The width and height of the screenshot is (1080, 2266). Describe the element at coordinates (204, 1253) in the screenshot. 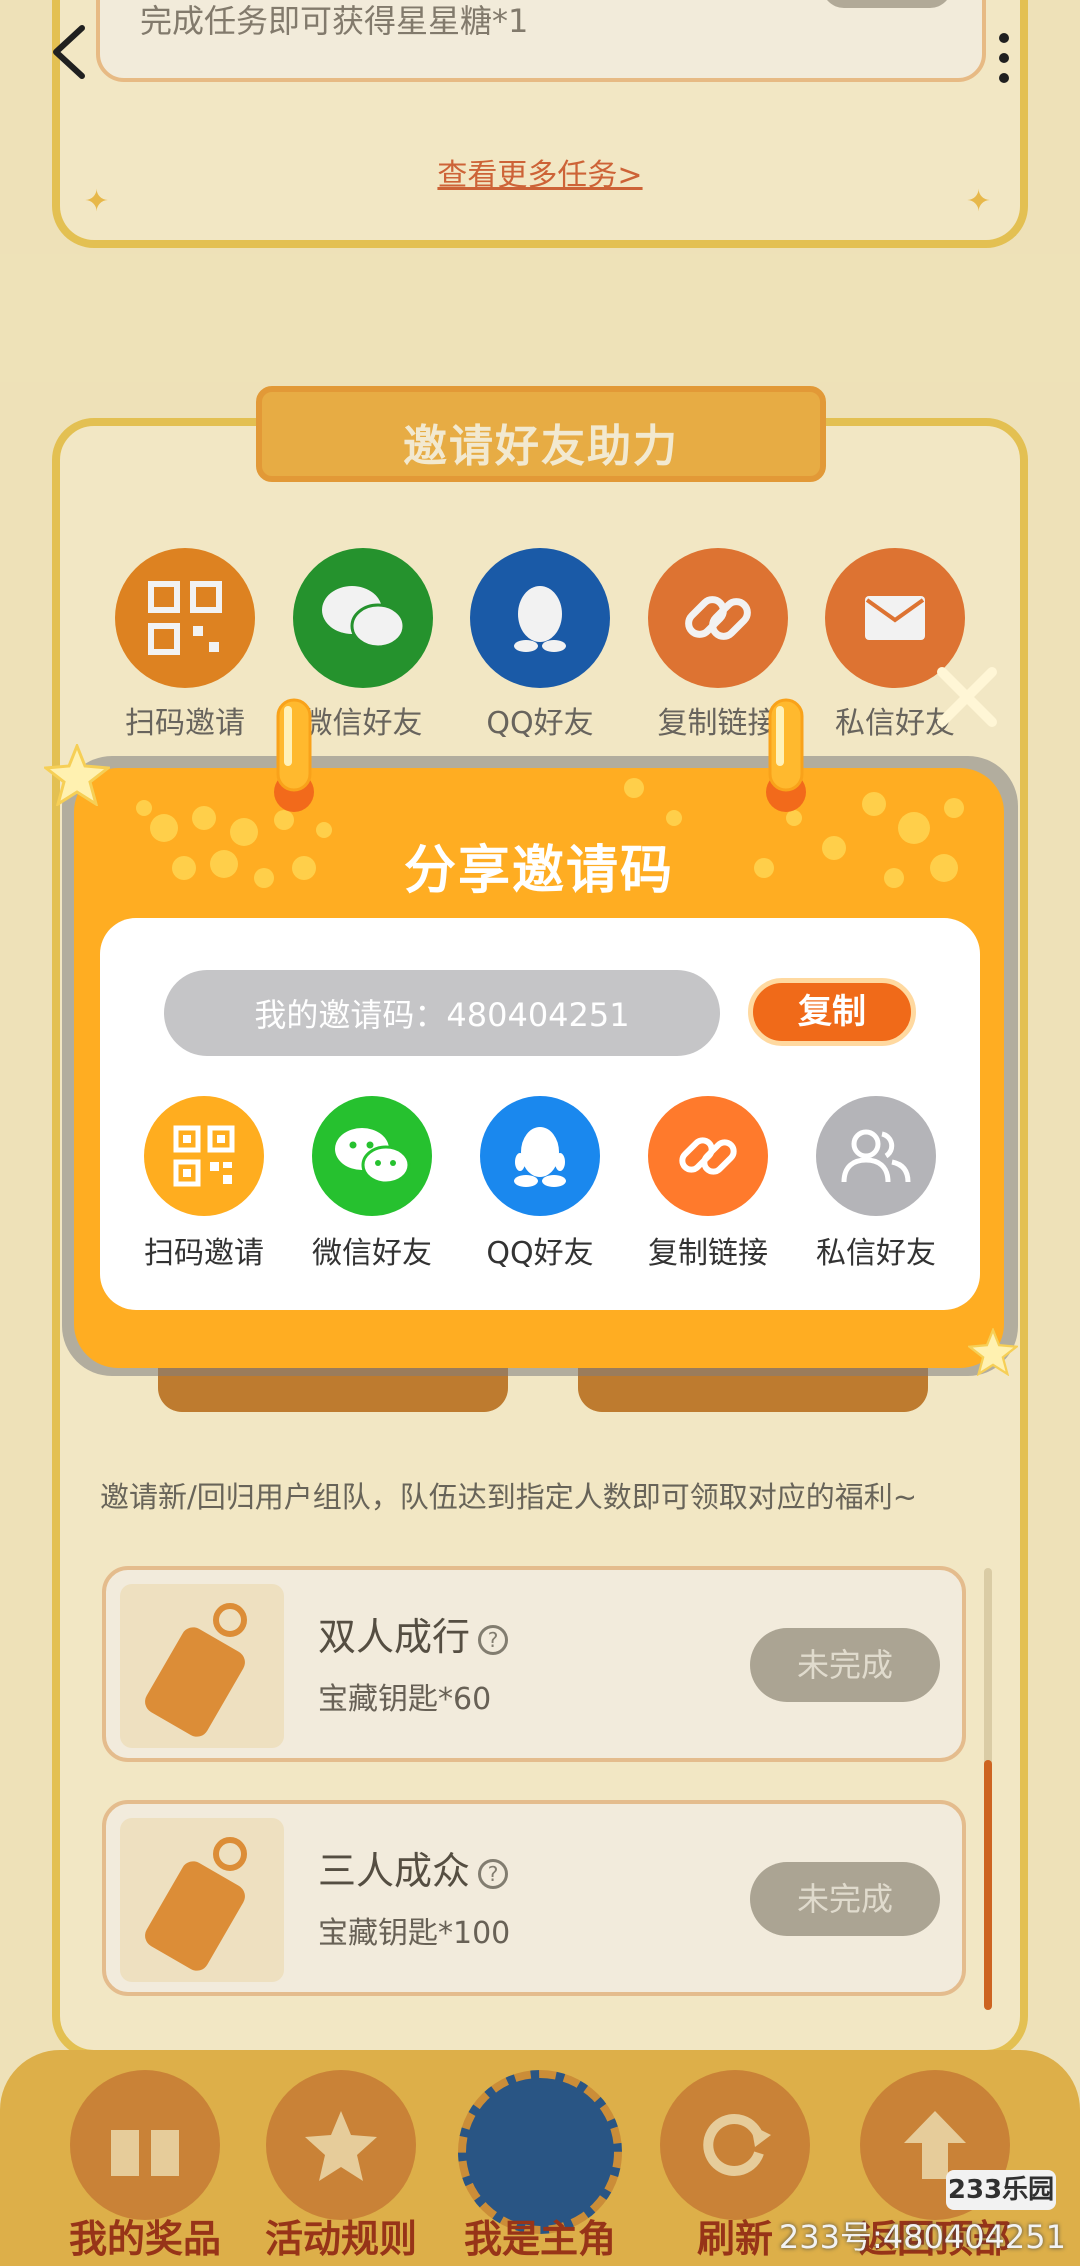

I see `share-label: 扫码邀请` at that location.